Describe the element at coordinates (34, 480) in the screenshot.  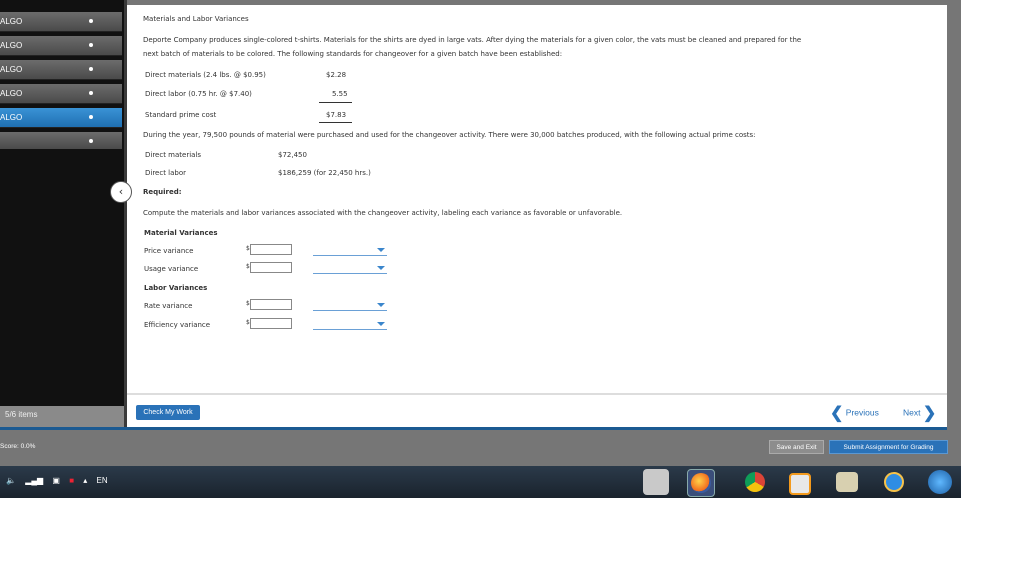
I see `signal-icon: ▂▄▆` at that location.